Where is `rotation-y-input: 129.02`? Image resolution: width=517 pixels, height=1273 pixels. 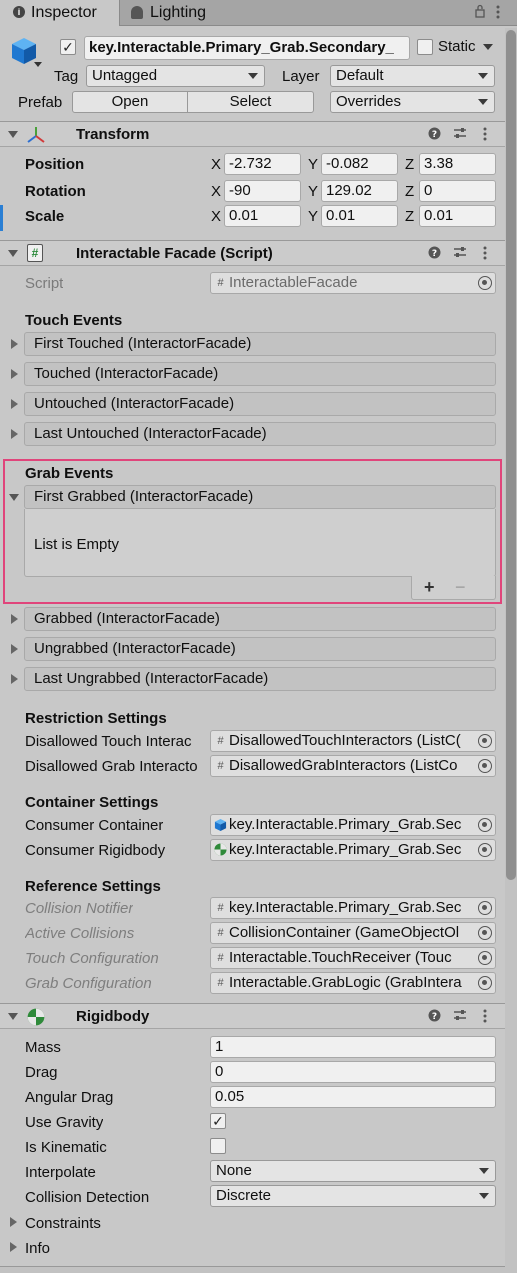
rotation-y-input: 129.02 is located at coordinates (359, 191).